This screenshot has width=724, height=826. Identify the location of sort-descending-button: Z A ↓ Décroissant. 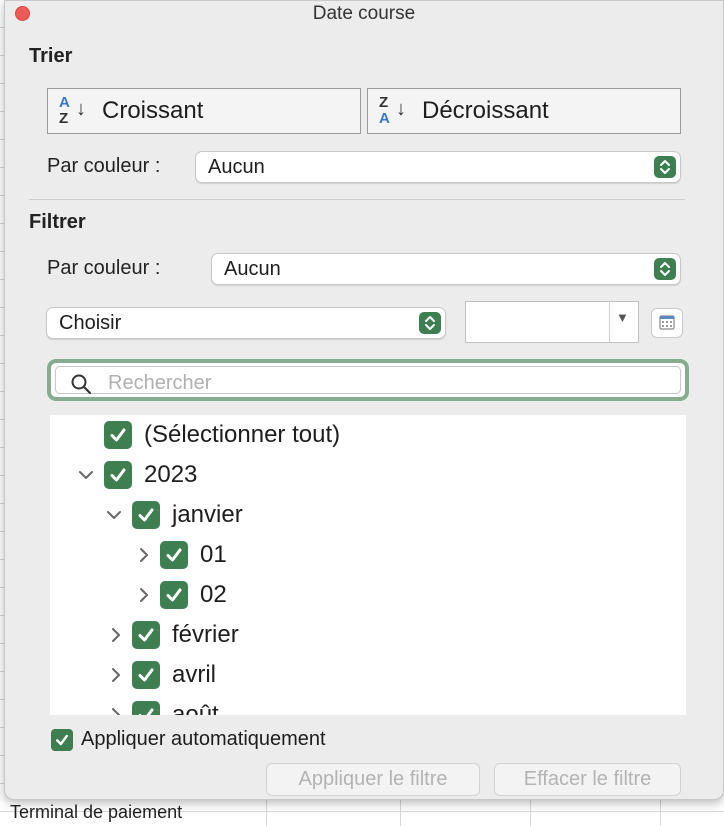
(524, 111).